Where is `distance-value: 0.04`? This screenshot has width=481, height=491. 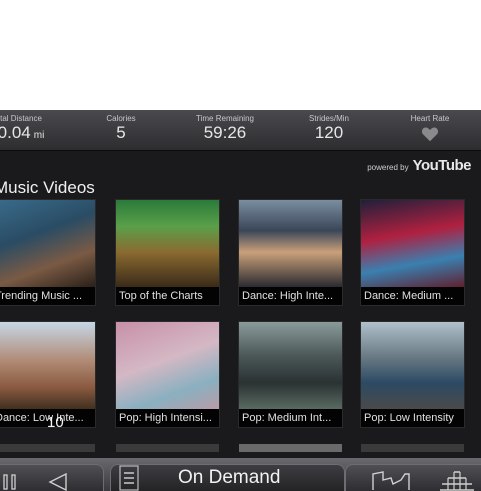
distance-value: 0.04 is located at coordinates (15, 132).